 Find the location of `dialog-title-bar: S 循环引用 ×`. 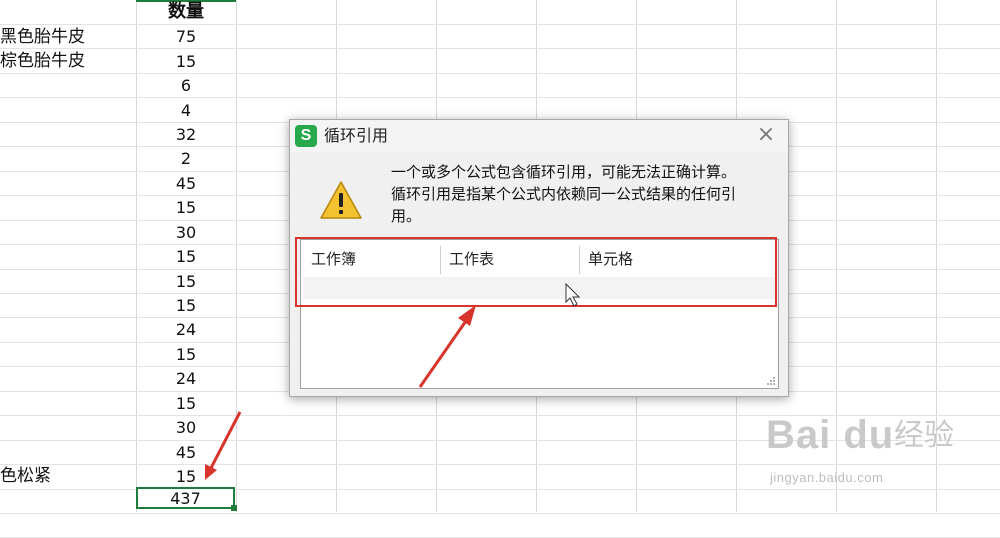

dialog-title-bar: S 循环引用 × is located at coordinates (539, 136).